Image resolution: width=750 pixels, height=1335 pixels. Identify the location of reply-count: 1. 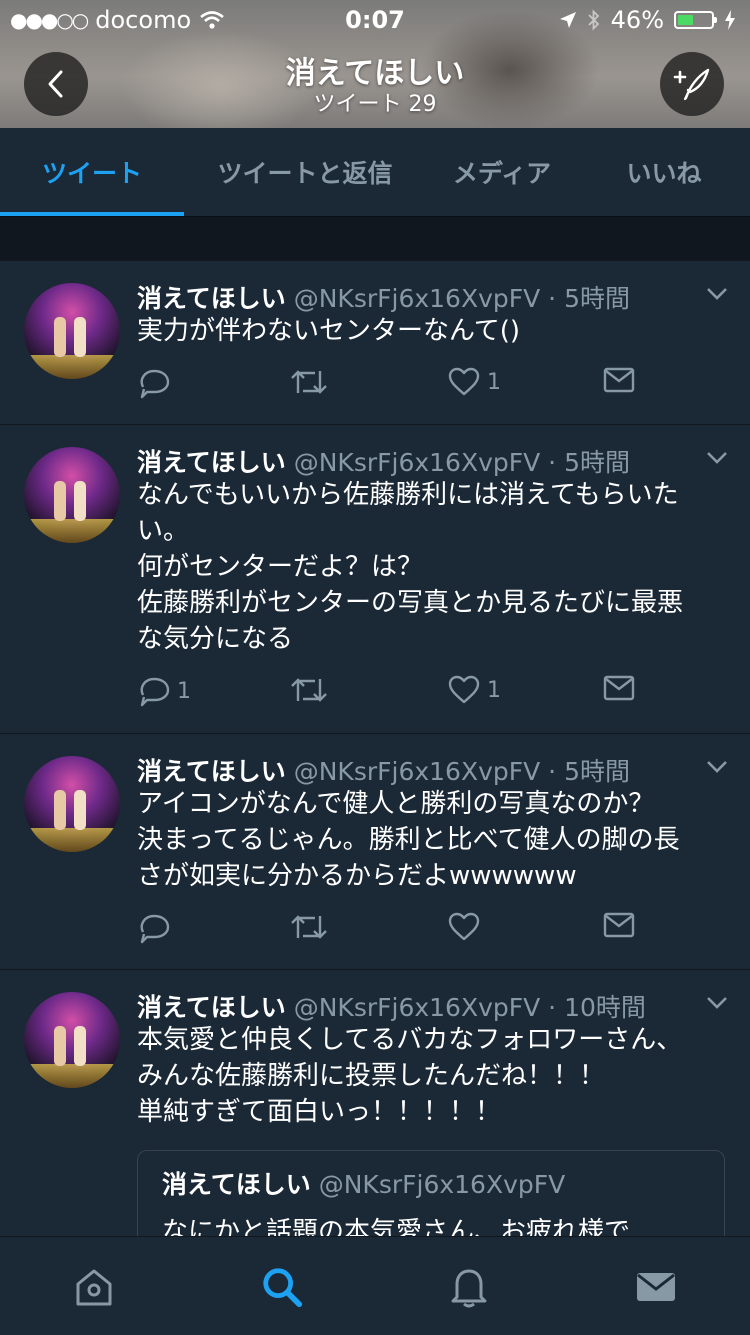
(184, 691).